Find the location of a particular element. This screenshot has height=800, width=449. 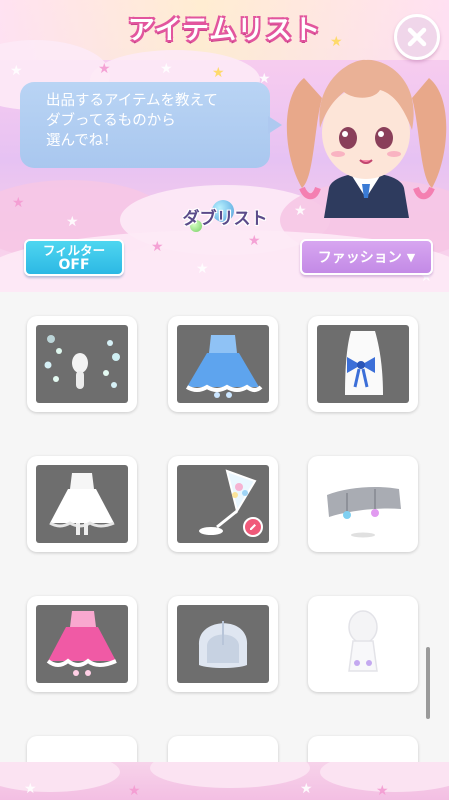

item-blue-dress is located at coordinates (223, 364).